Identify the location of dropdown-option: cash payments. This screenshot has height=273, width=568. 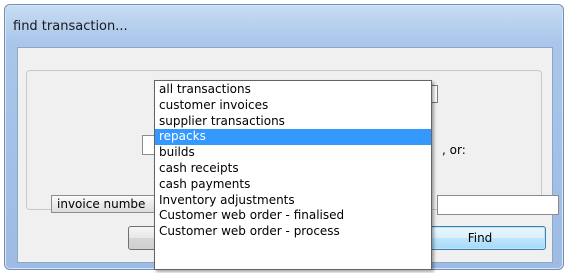
(293, 185).